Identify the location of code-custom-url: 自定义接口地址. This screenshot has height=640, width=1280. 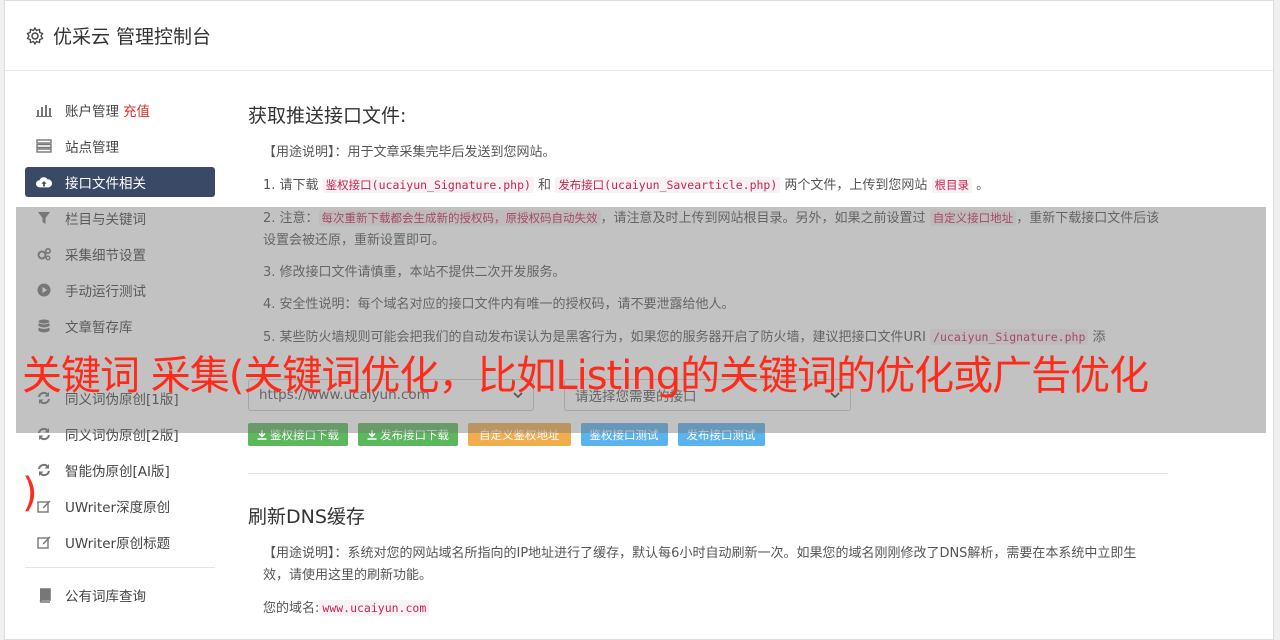
(973, 218).